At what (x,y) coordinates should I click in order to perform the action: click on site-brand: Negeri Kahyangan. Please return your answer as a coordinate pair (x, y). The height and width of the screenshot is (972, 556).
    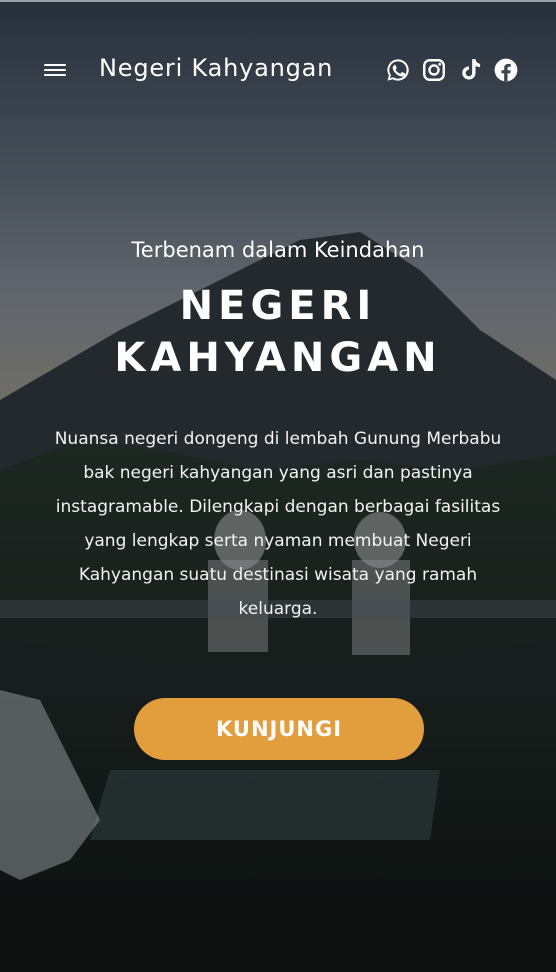
    Looking at the image, I should click on (216, 68).